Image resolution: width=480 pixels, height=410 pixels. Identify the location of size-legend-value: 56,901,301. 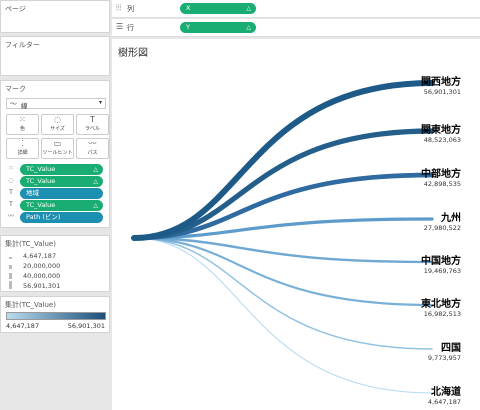
(42, 286).